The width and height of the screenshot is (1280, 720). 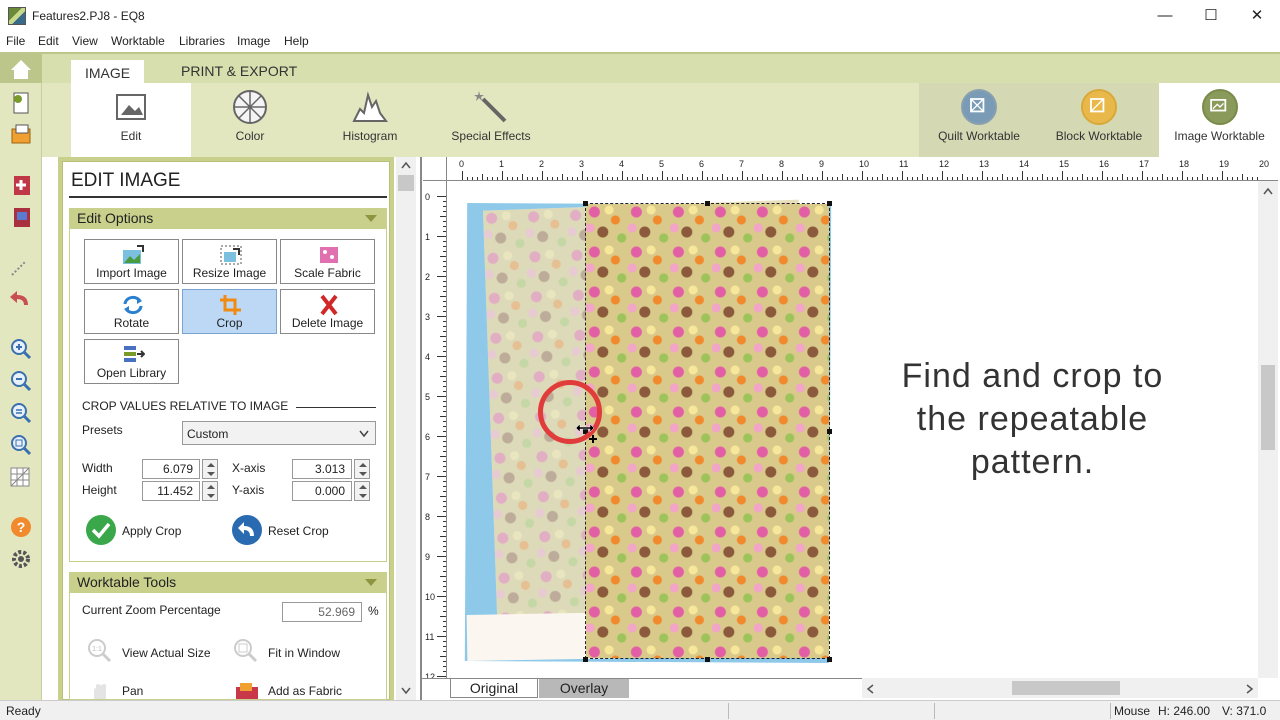 What do you see at coordinates (491, 120) in the screenshot?
I see `ribbon-special-effects-button: Special Effects` at bounding box center [491, 120].